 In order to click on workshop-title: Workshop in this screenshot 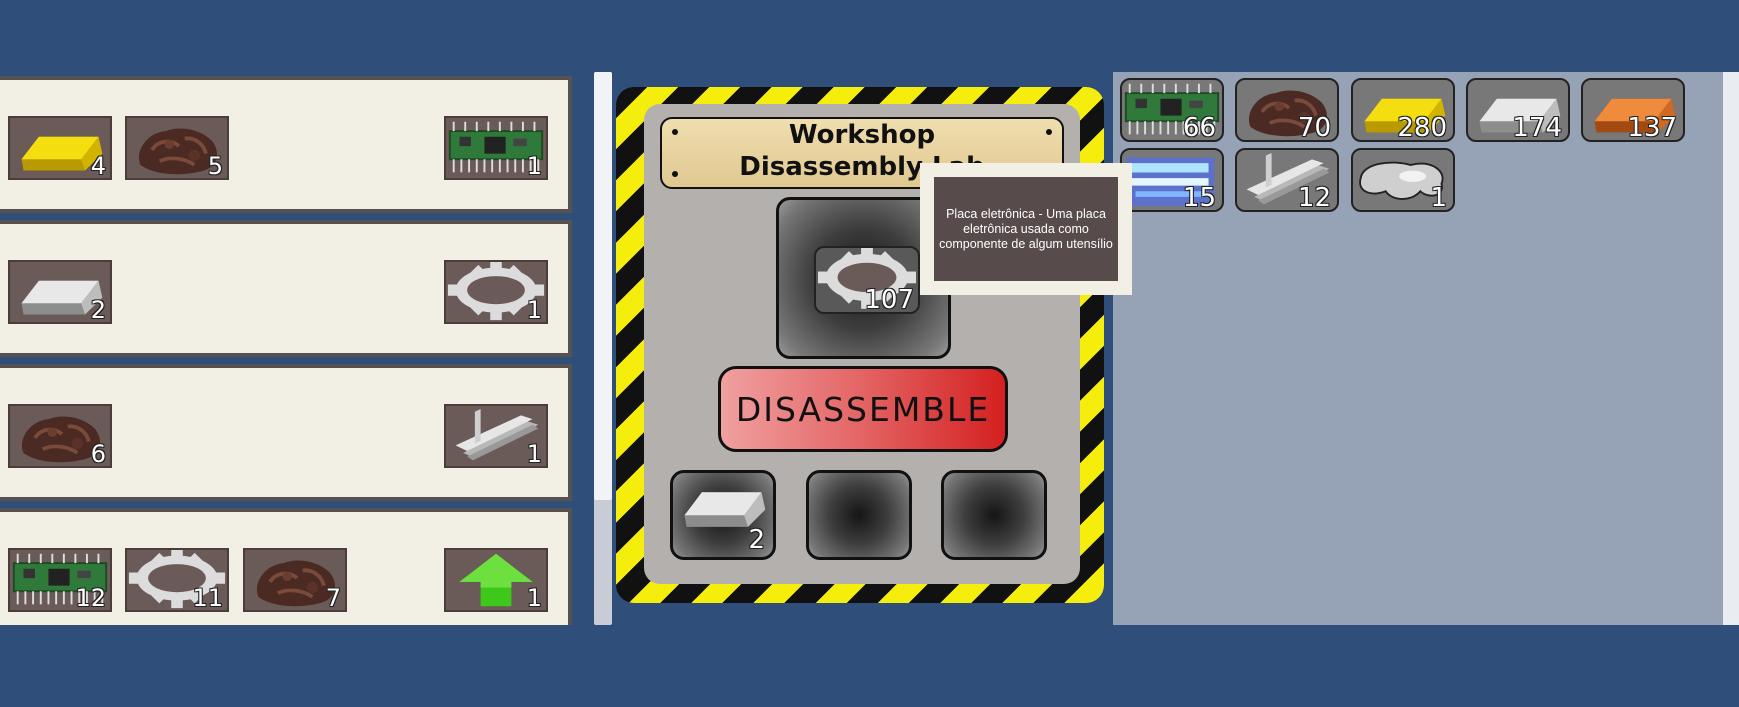, I will do `click(862, 135)`.